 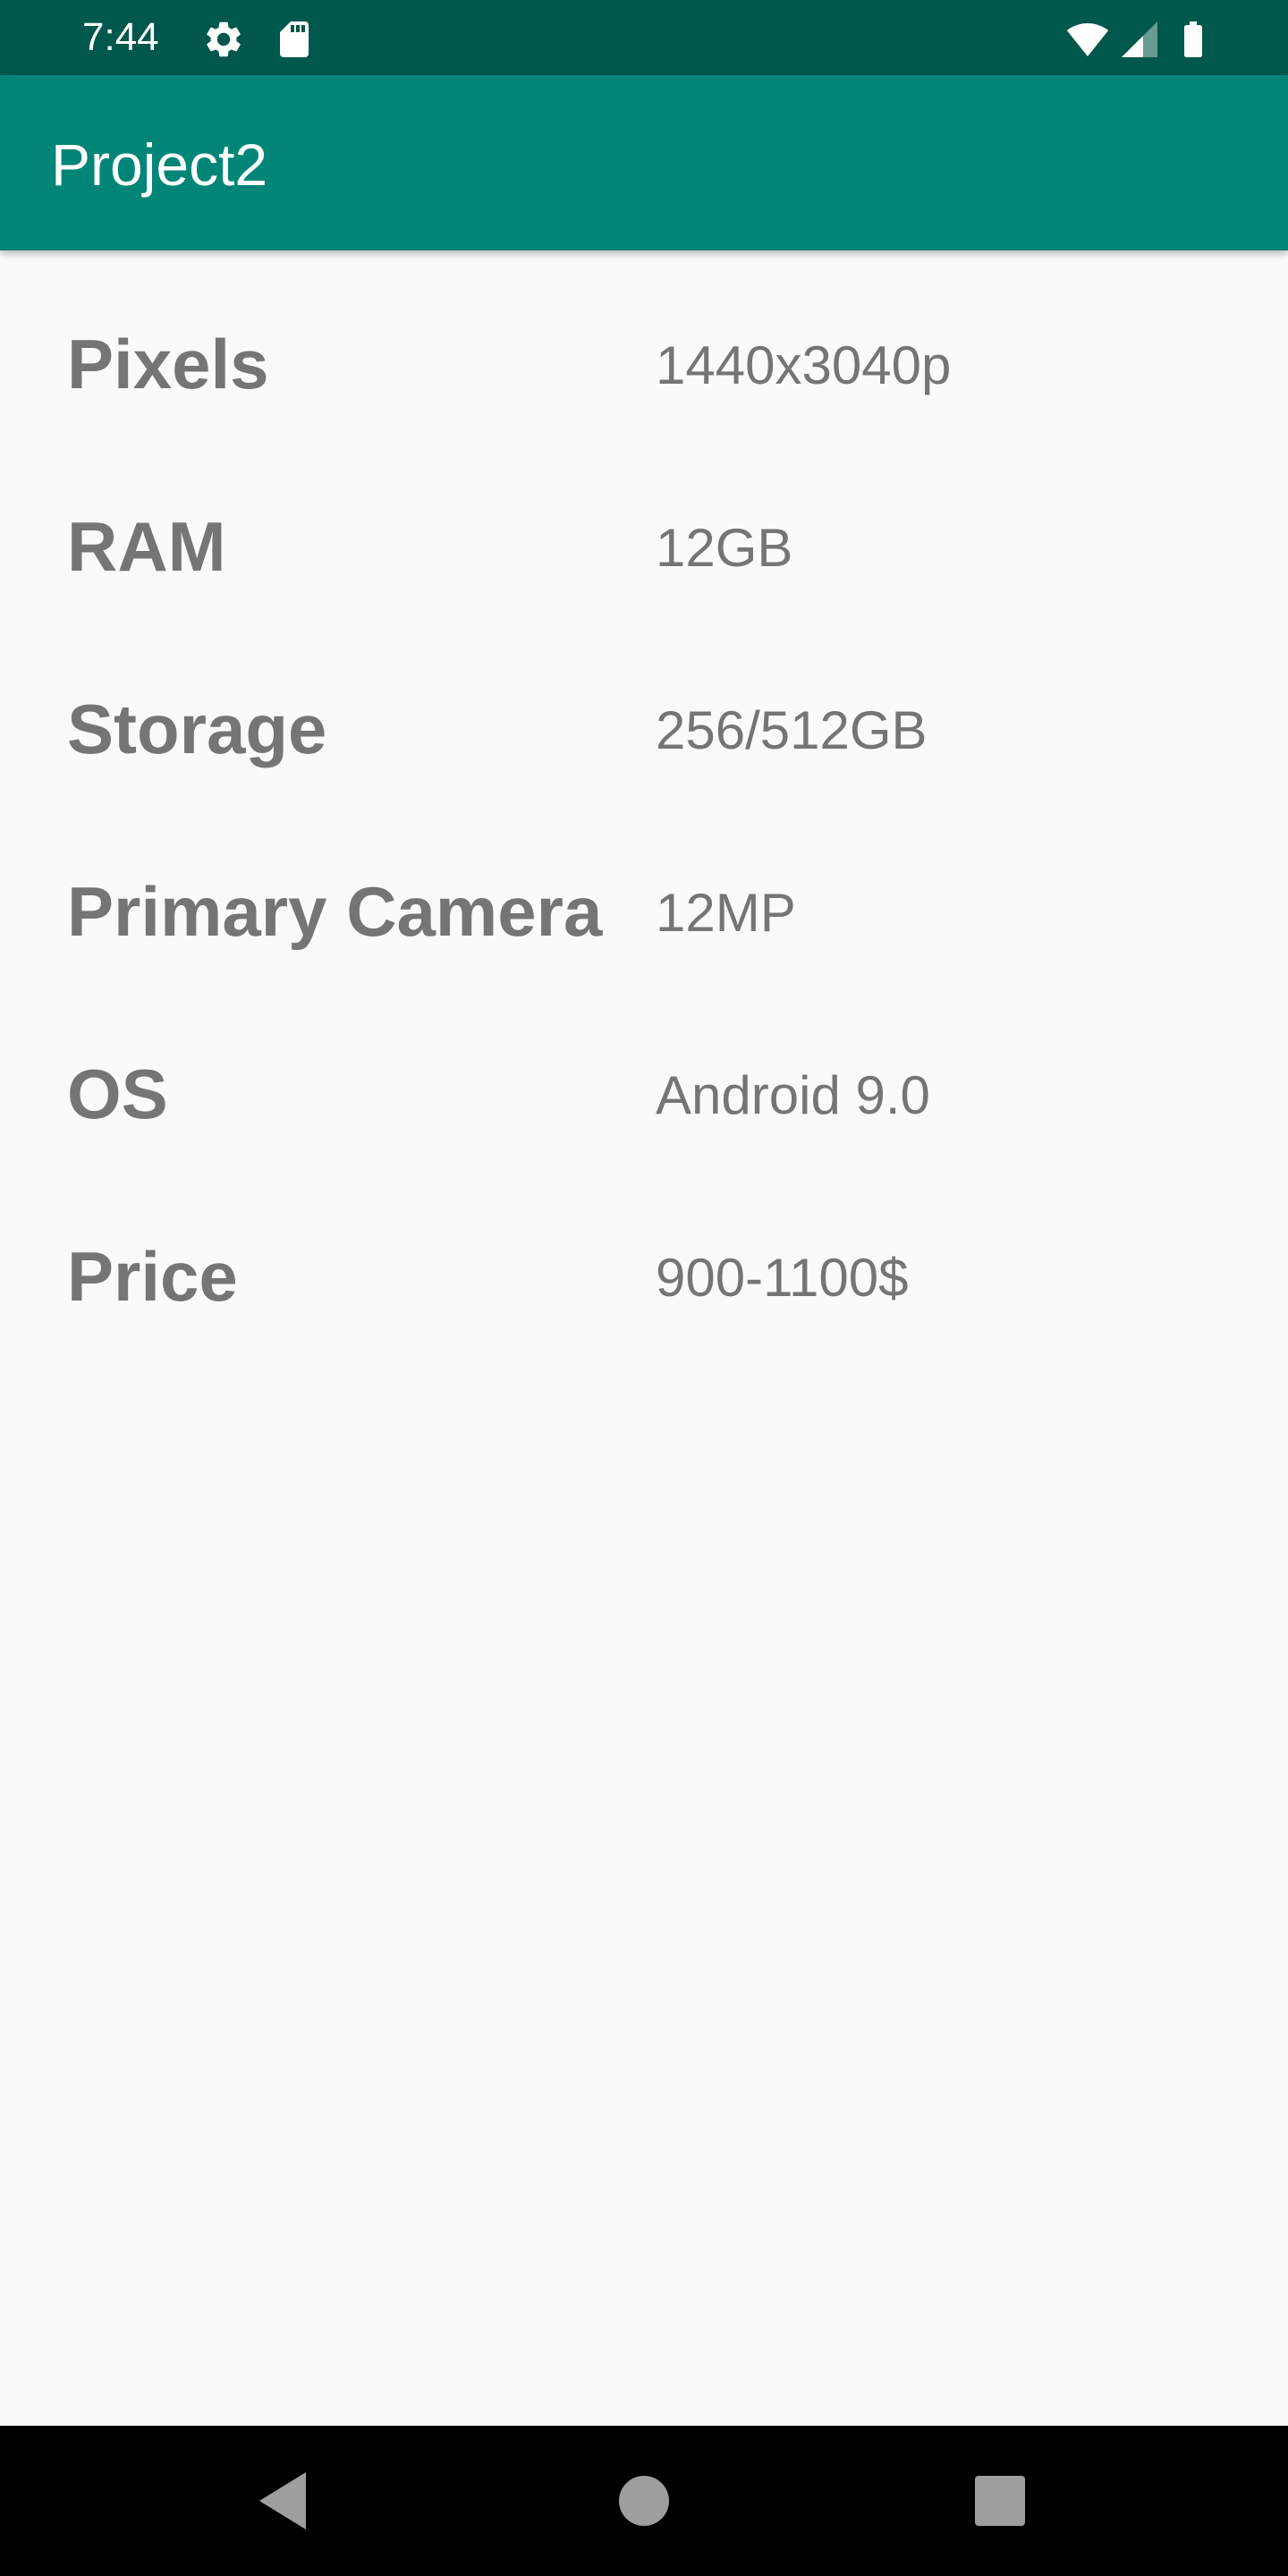 What do you see at coordinates (644, 889) in the screenshot?
I see `spec-row-primary-camera: Primary Camera 12MP` at bounding box center [644, 889].